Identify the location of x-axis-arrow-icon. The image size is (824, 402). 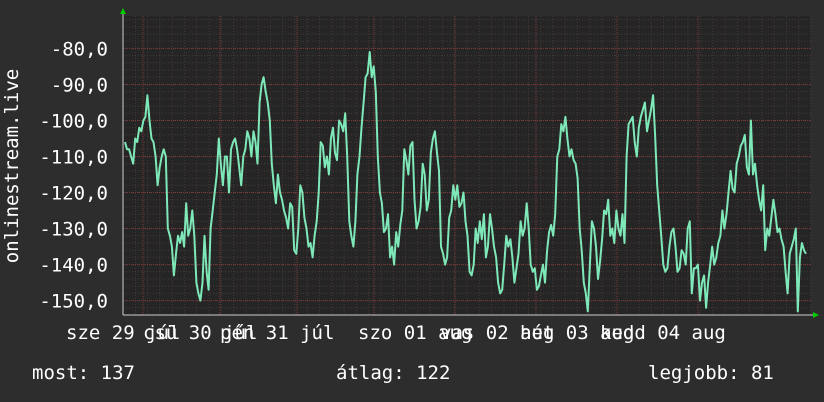
(816, 315).